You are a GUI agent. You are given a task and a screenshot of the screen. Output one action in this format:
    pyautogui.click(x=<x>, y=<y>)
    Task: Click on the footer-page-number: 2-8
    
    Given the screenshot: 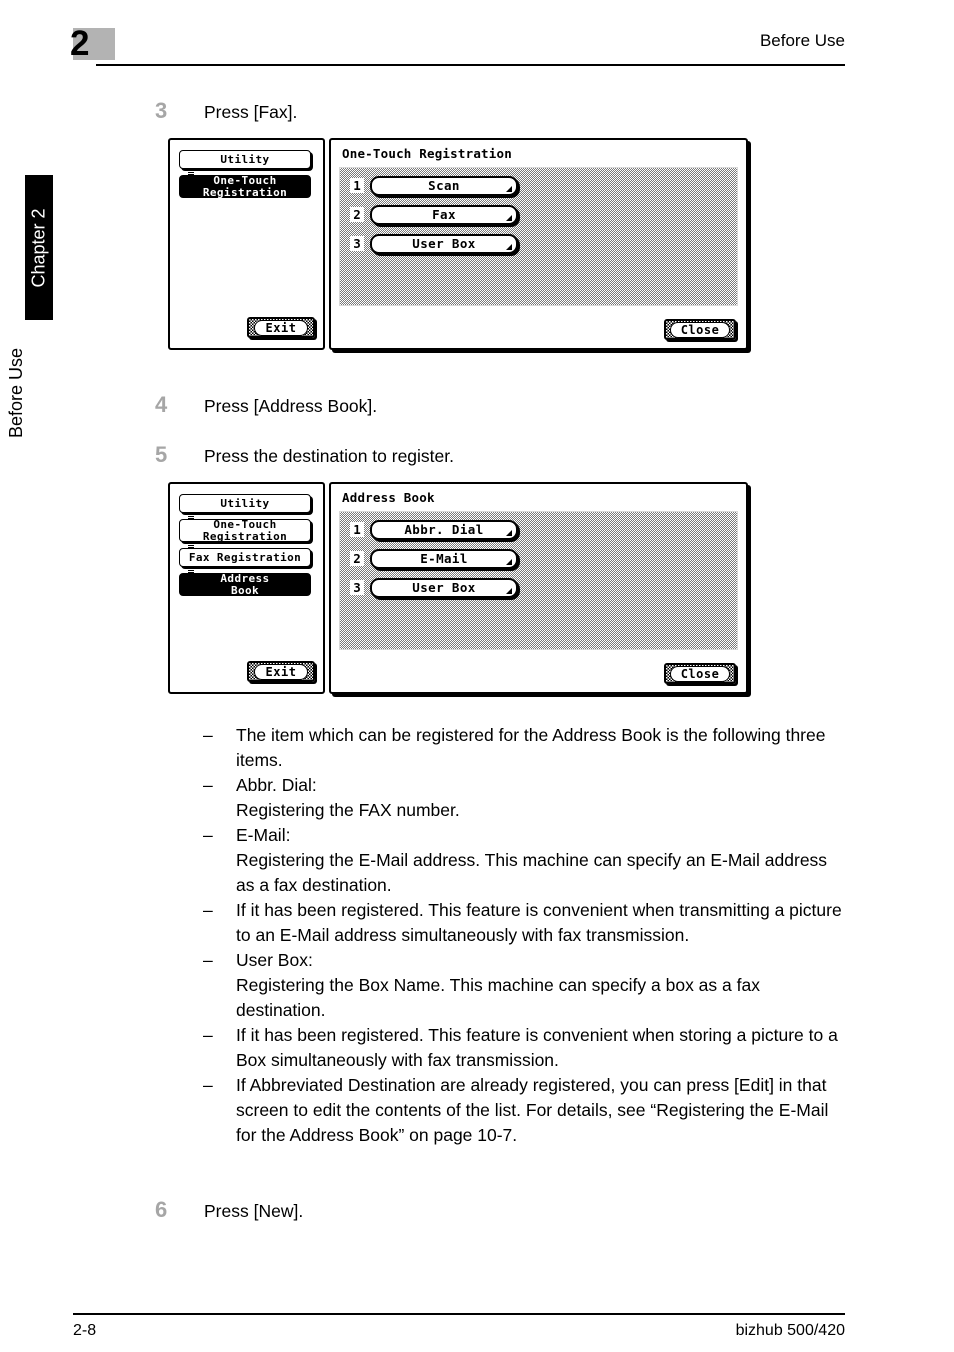 What is the action you would take?
    pyautogui.click(x=85, y=1330)
    